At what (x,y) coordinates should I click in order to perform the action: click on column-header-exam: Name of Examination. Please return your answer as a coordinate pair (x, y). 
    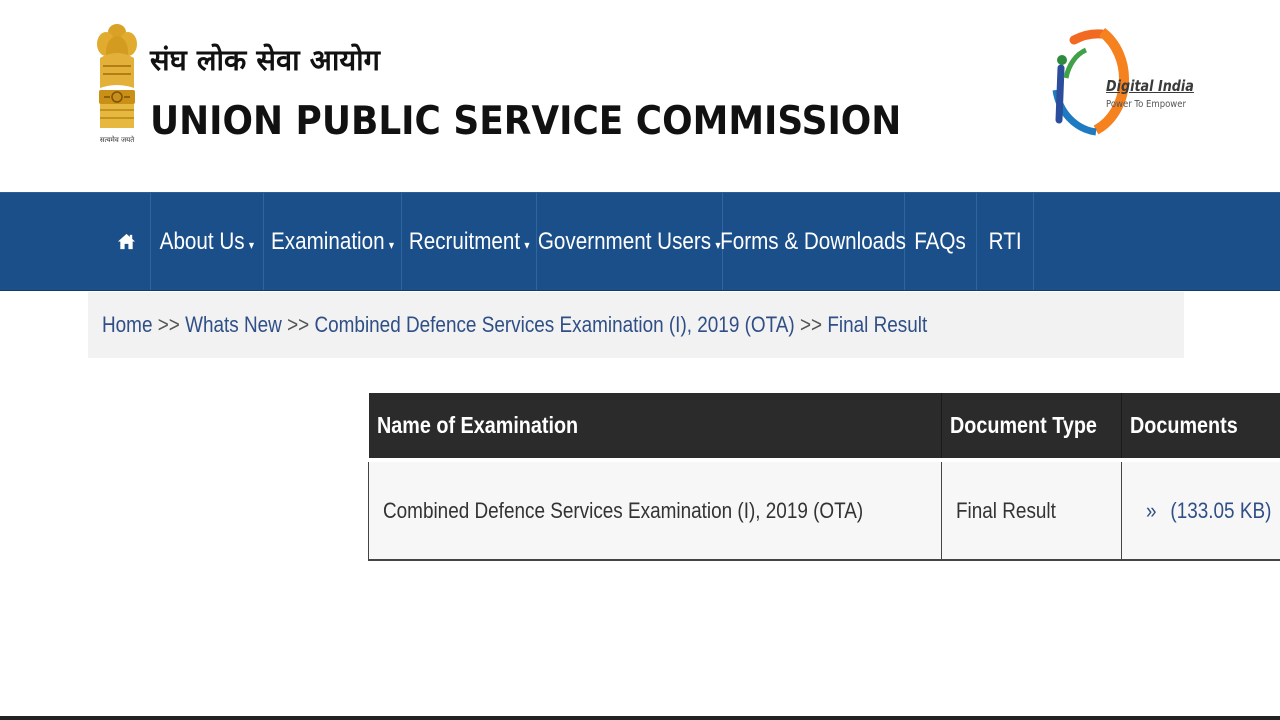
    Looking at the image, I should click on (655, 426).